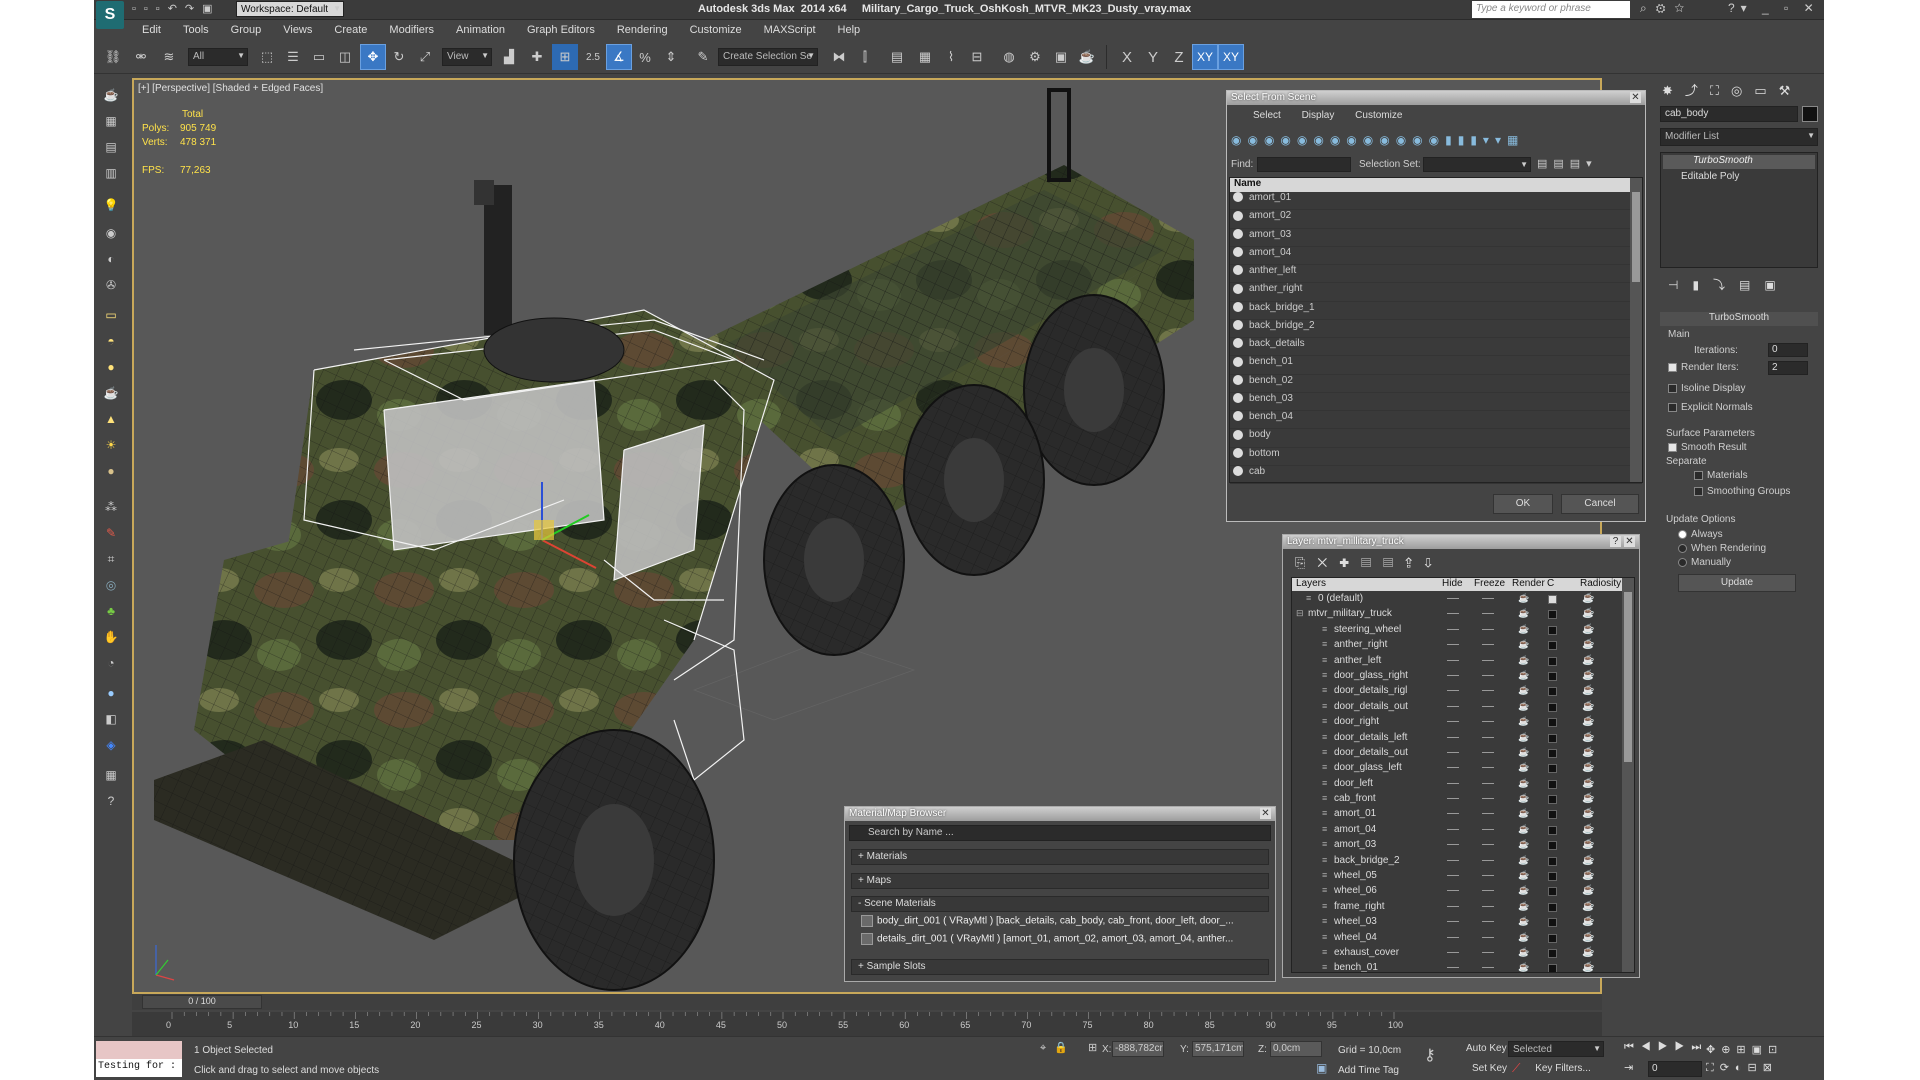 Image resolution: width=1920 pixels, height=1080 pixels. I want to click on scene-object-row: back_bridge_1, so click(1436, 311).